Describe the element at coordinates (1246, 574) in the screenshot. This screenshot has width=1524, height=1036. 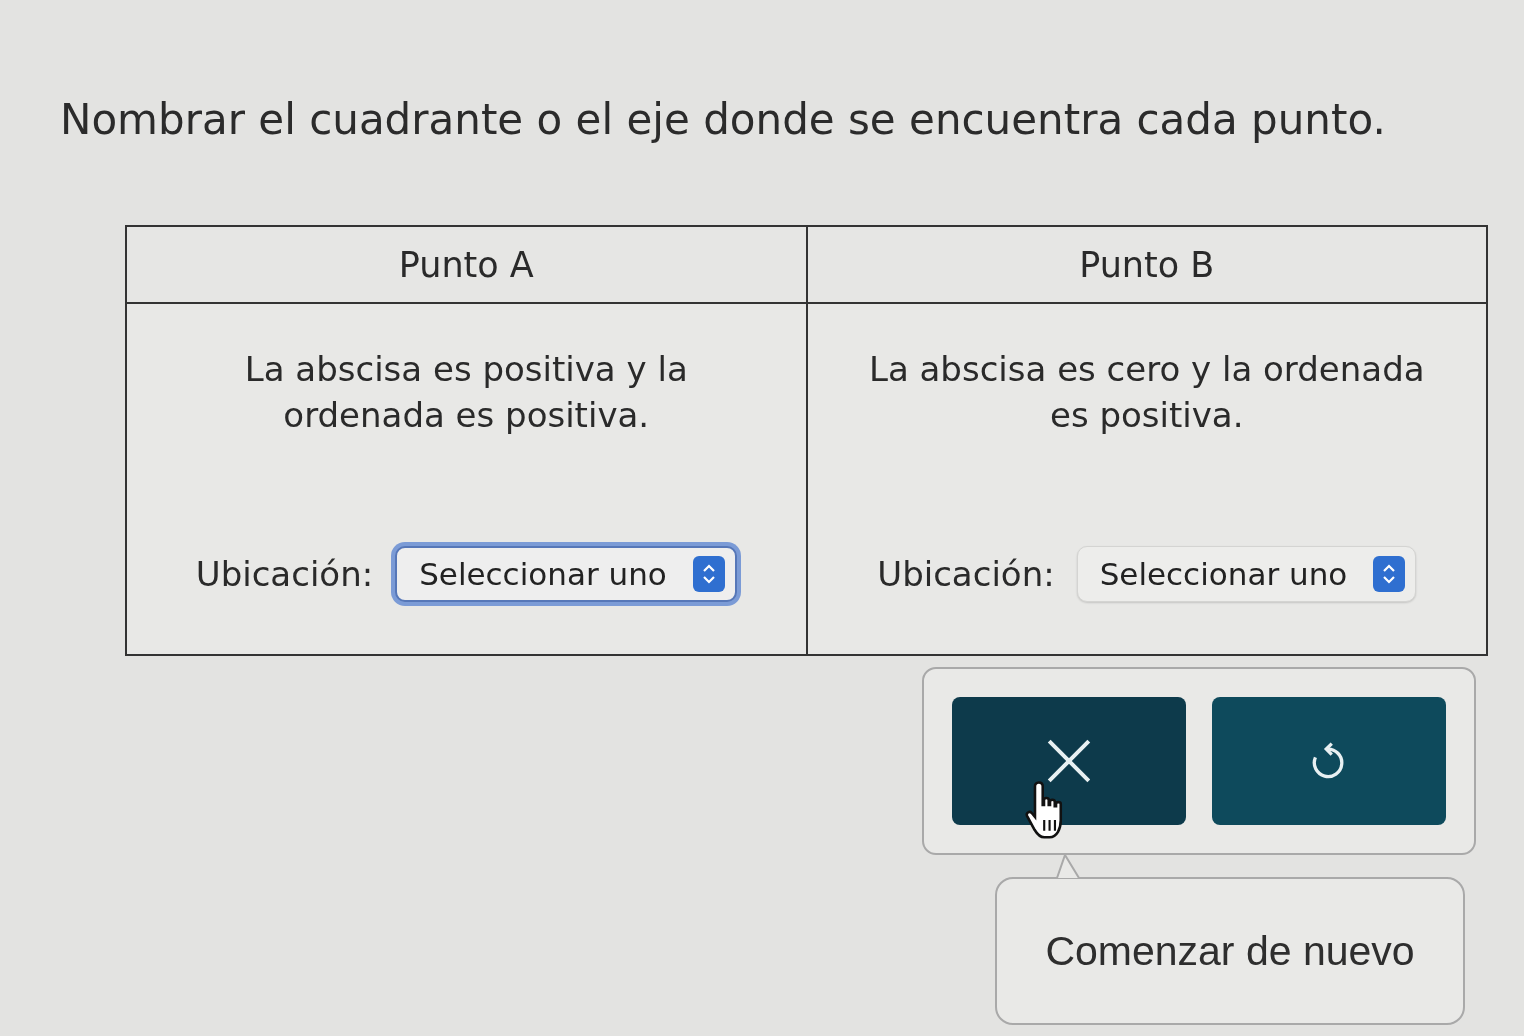
I see `location-select: Seleccionar uno` at that location.